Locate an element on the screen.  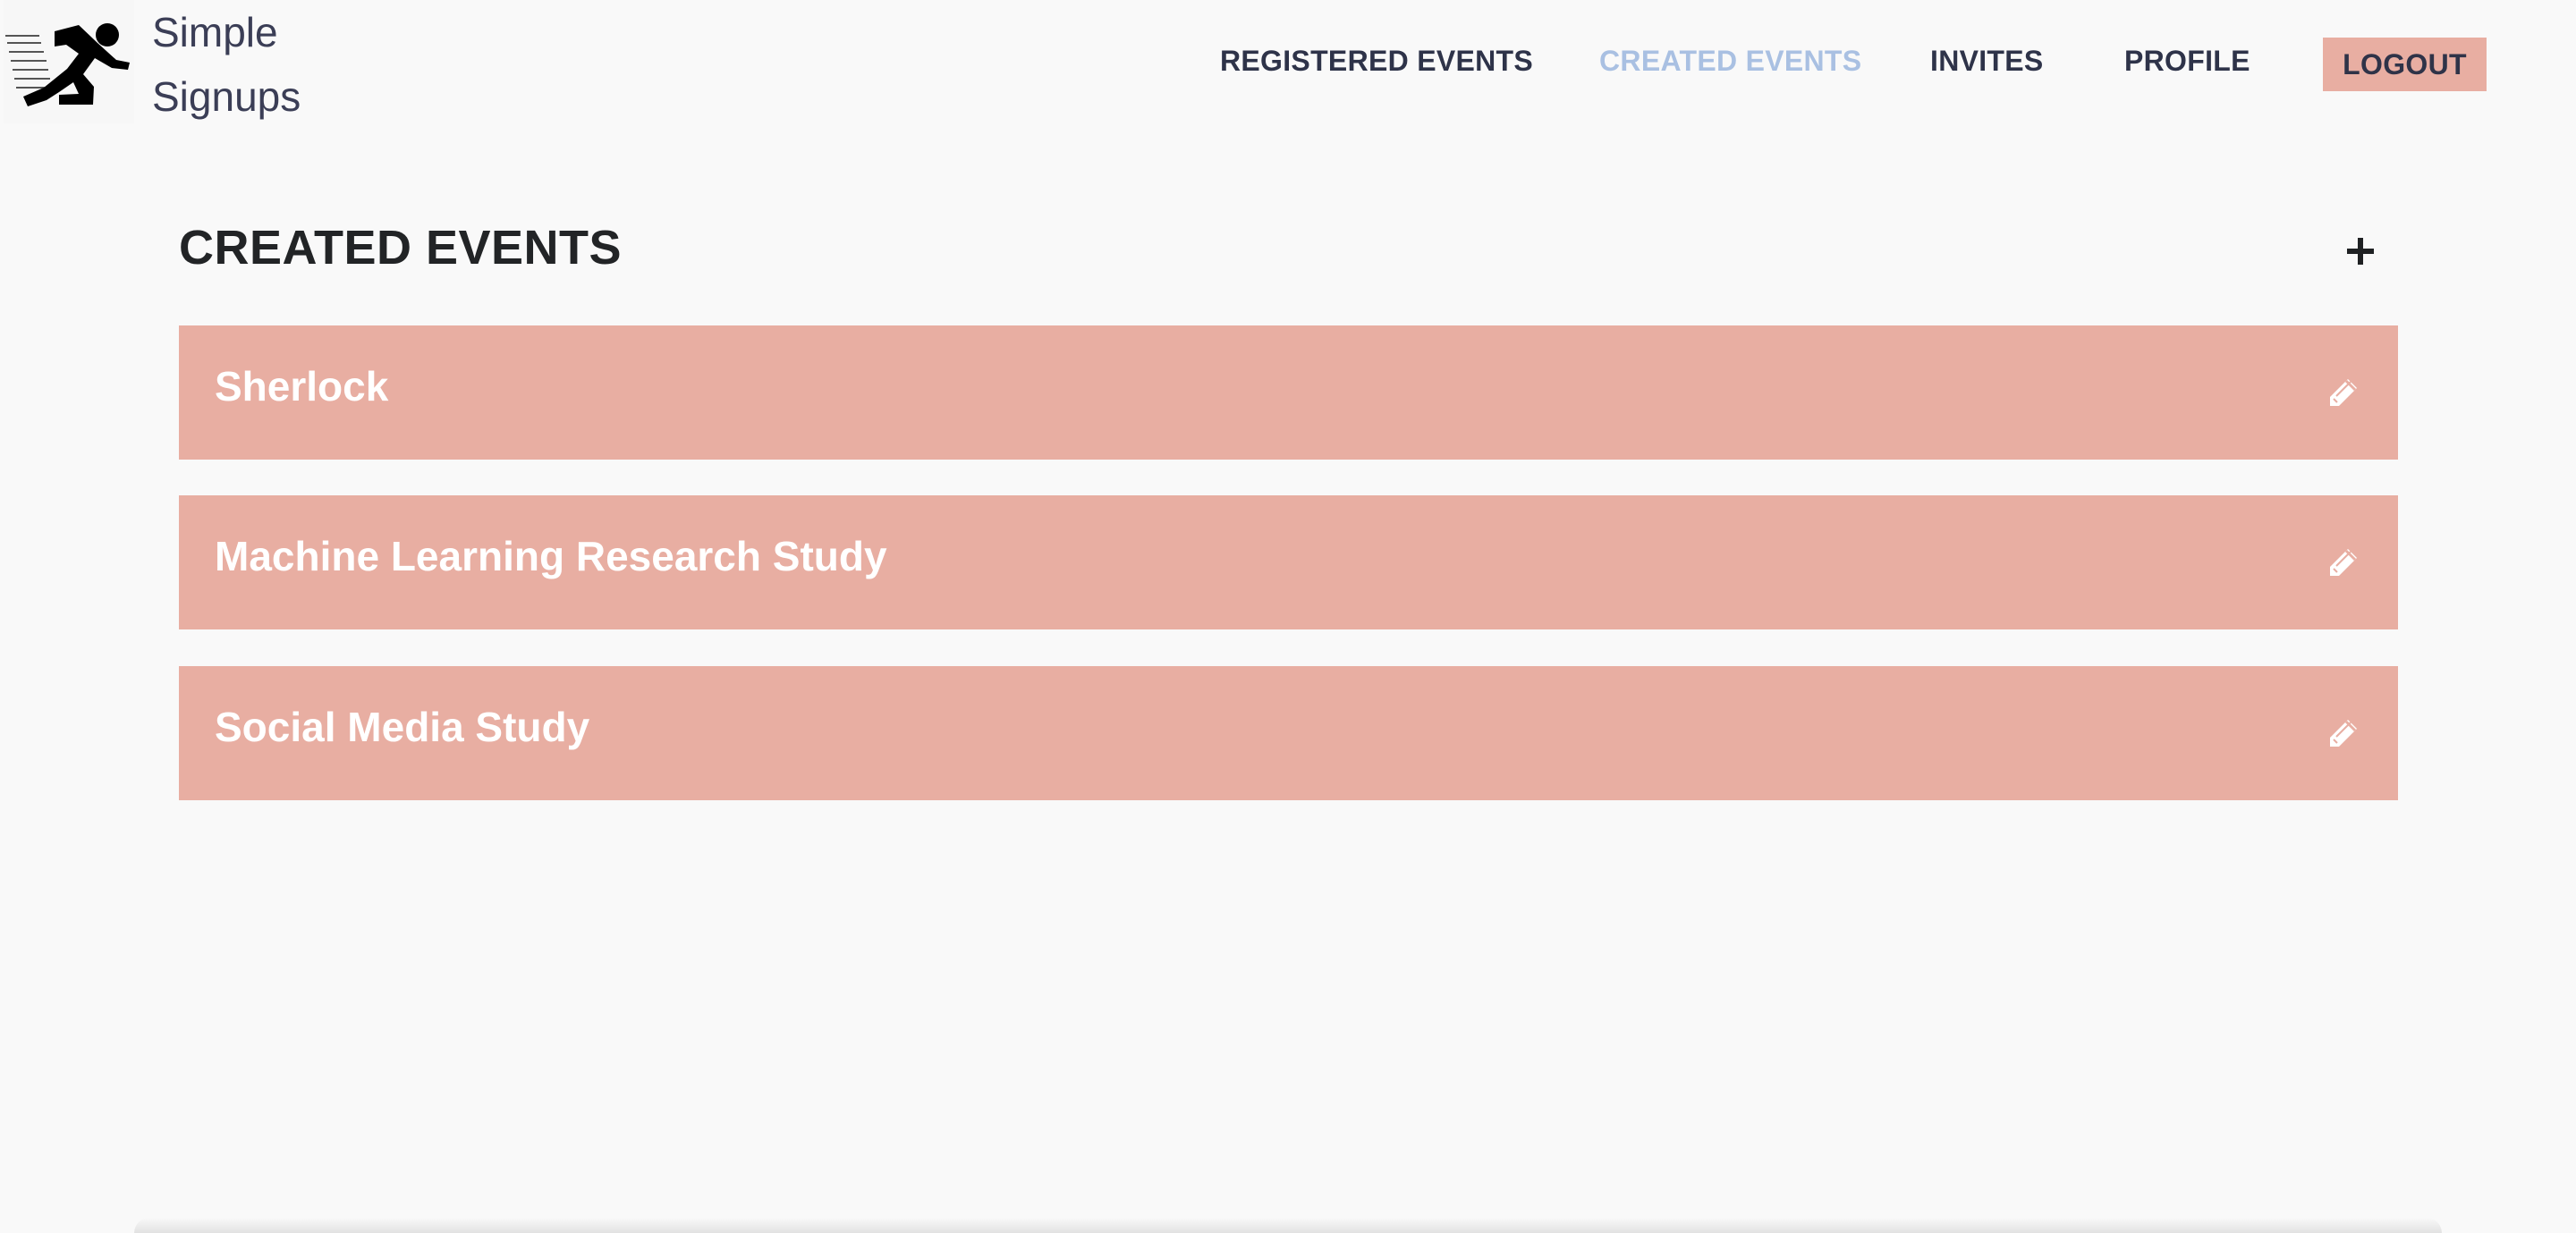
nav-invites: INVITES is located at coordinates (1987, 60).